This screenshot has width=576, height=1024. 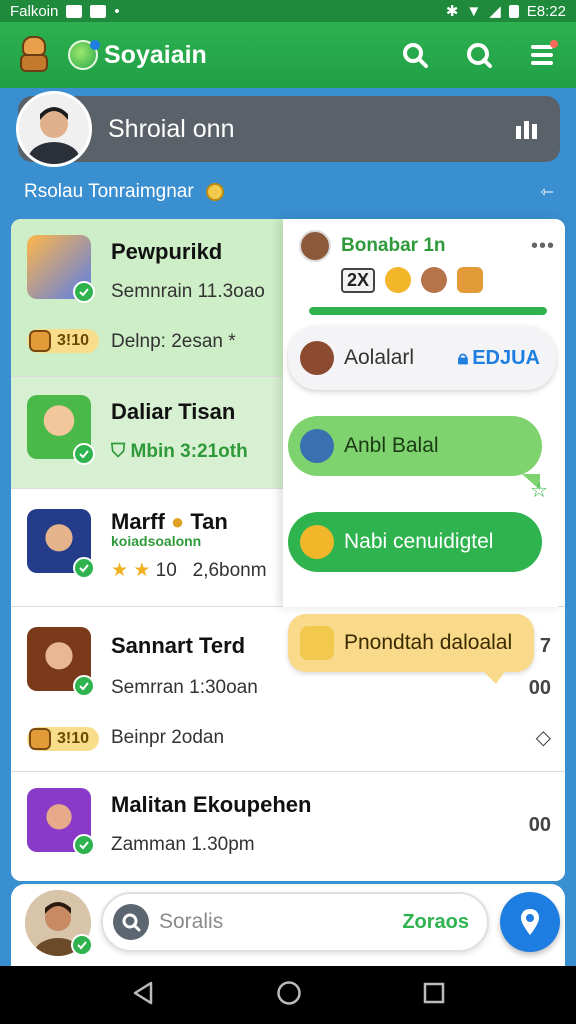 I want to click on lock-icon: 🔒︎, so click(x=463, y=357).